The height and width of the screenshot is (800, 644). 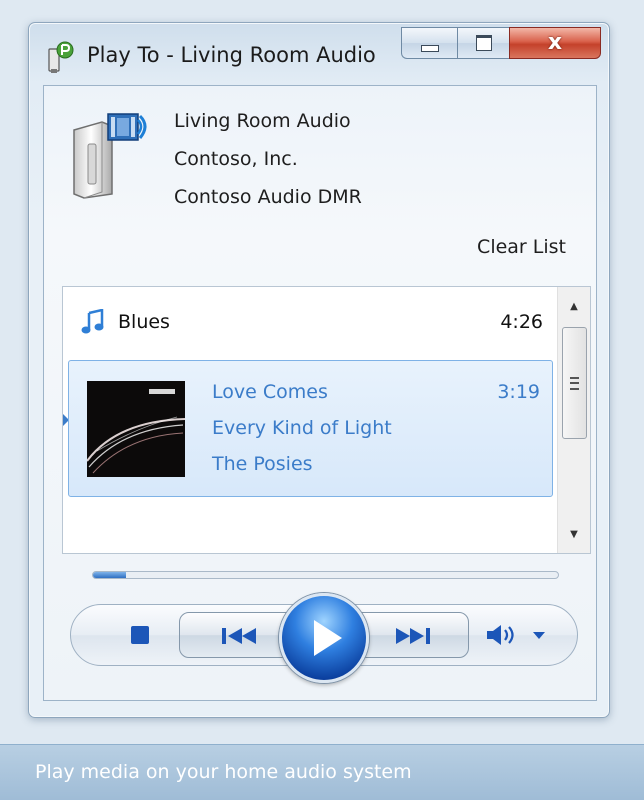 I want to click on playlist-scrollbar: ▲ ▼, so click(x=573, y=420).